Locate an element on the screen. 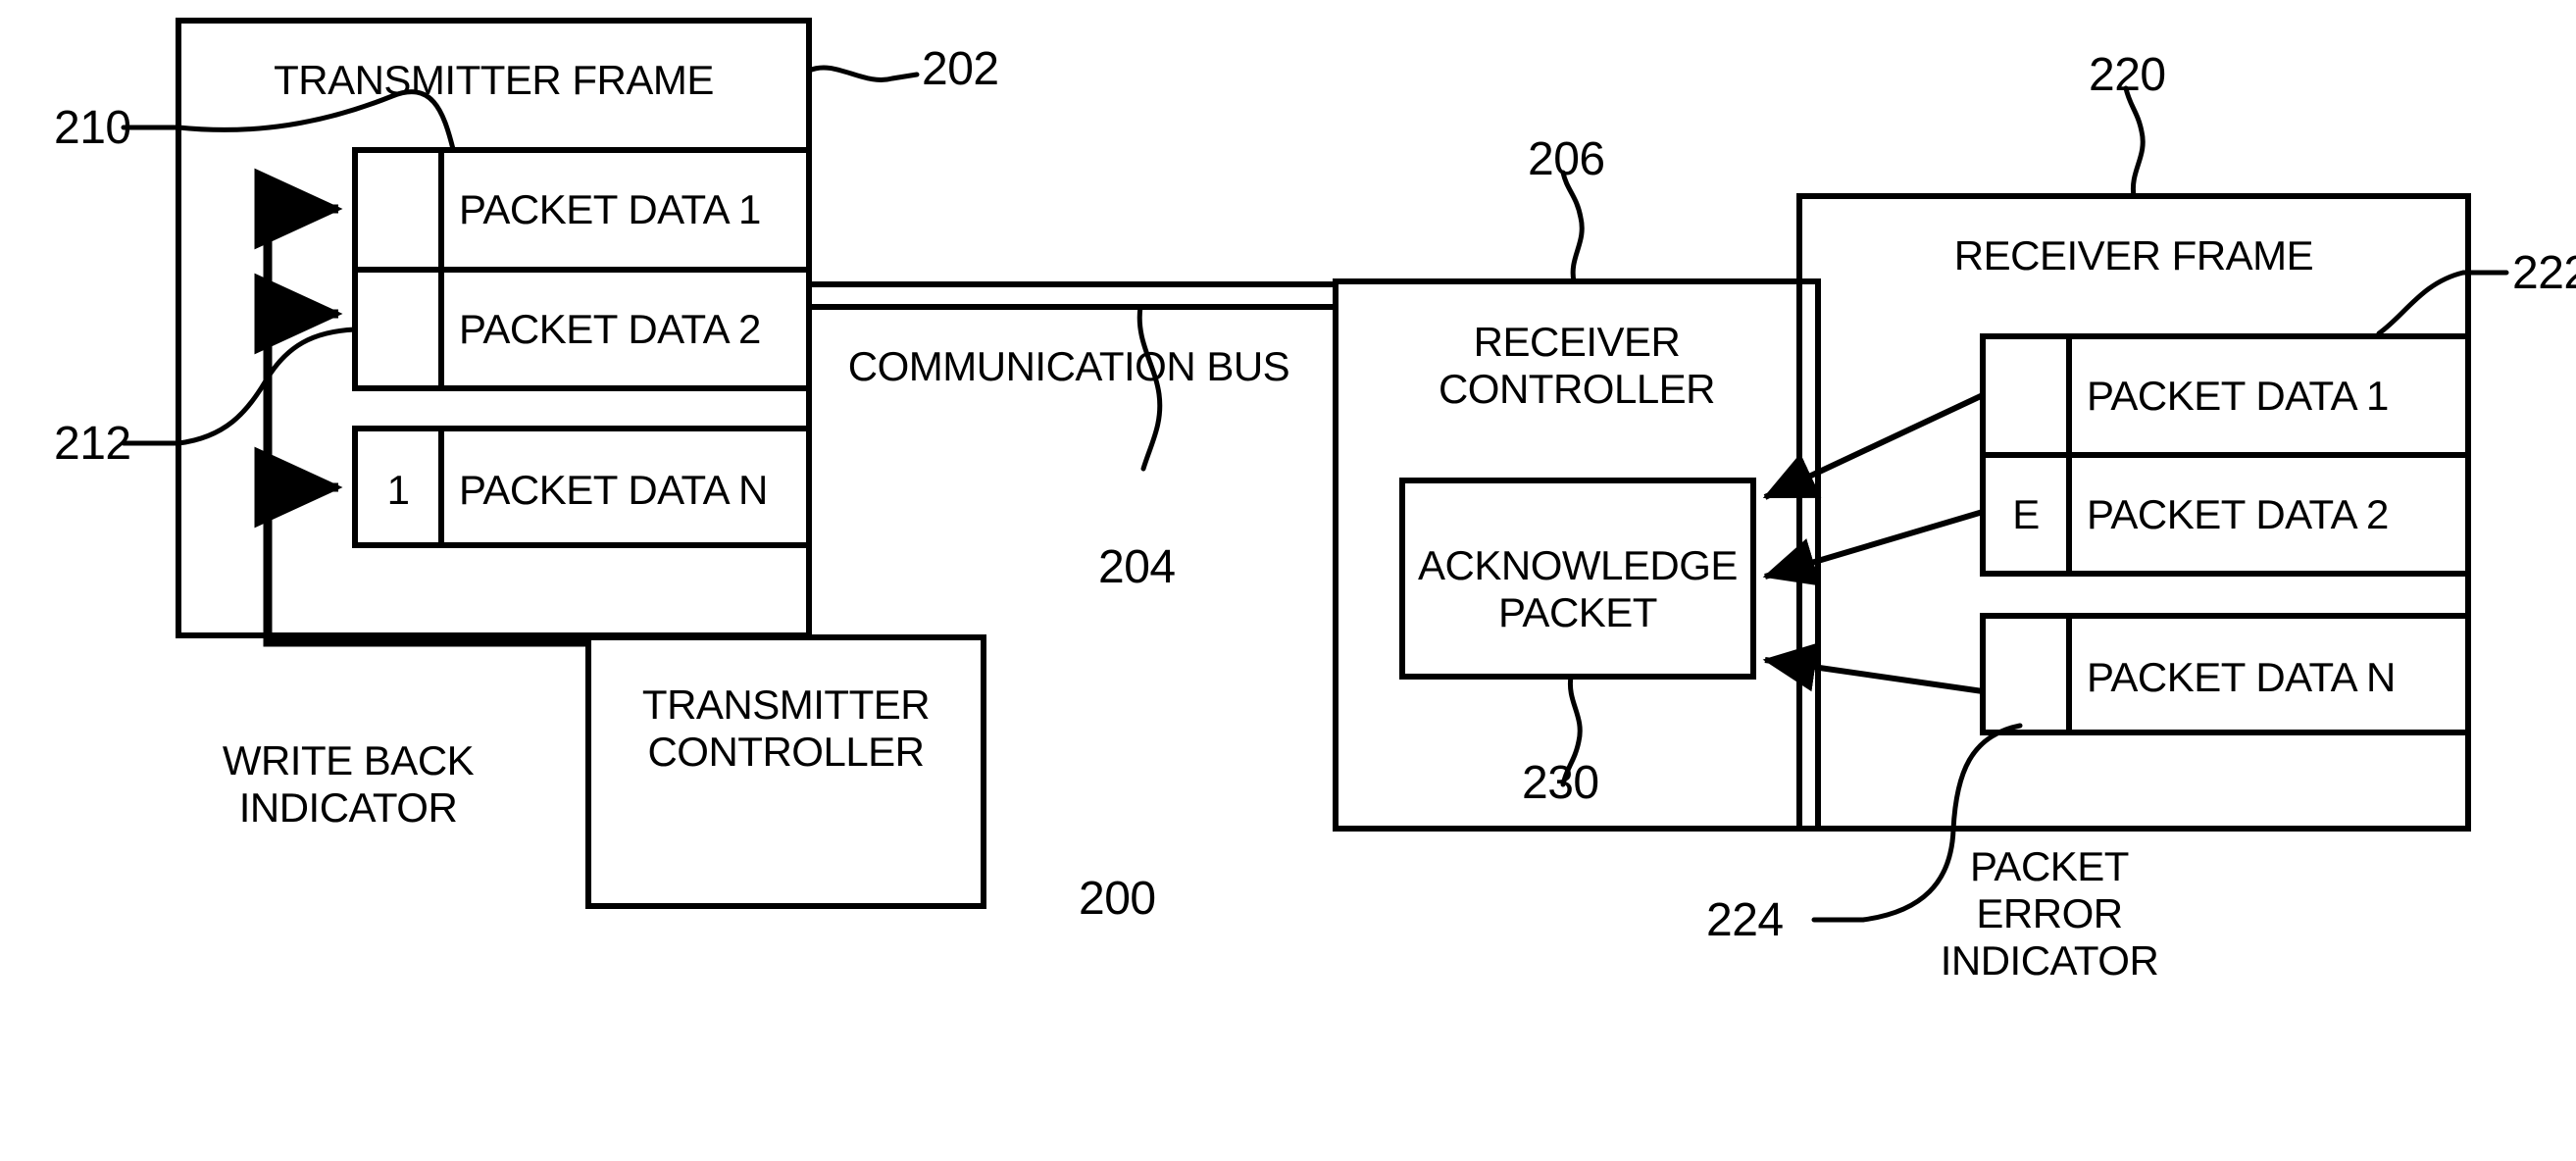 This screenshot has width=2576, height=1161. packet-error-indicator-line2: ERROR is located at coordinates (2050, 913).